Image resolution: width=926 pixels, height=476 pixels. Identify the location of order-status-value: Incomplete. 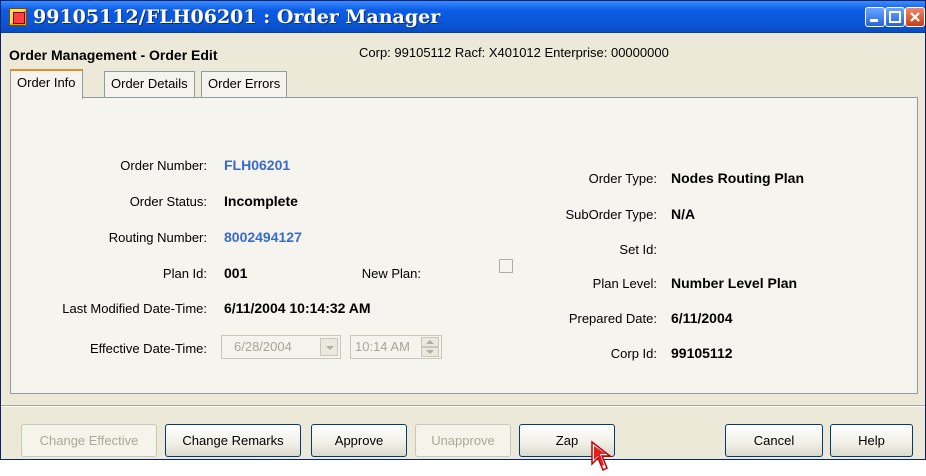
(261, 201).